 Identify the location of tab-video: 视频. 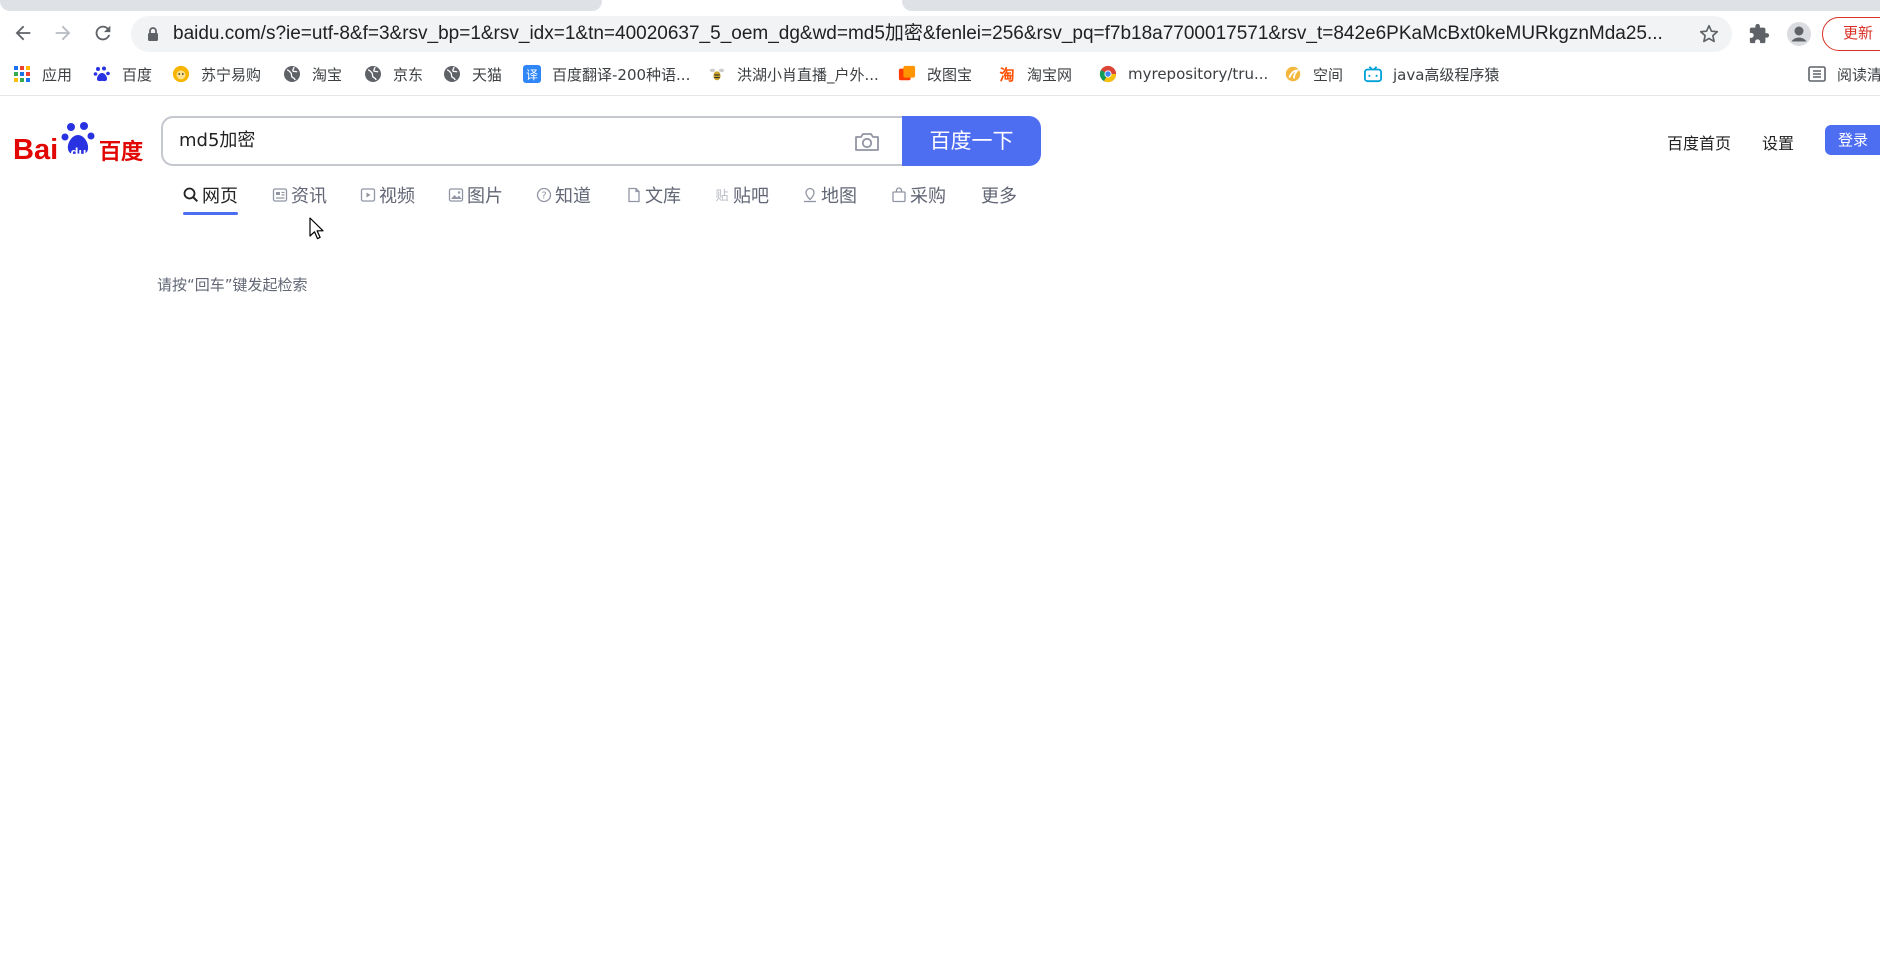
(387, 195).